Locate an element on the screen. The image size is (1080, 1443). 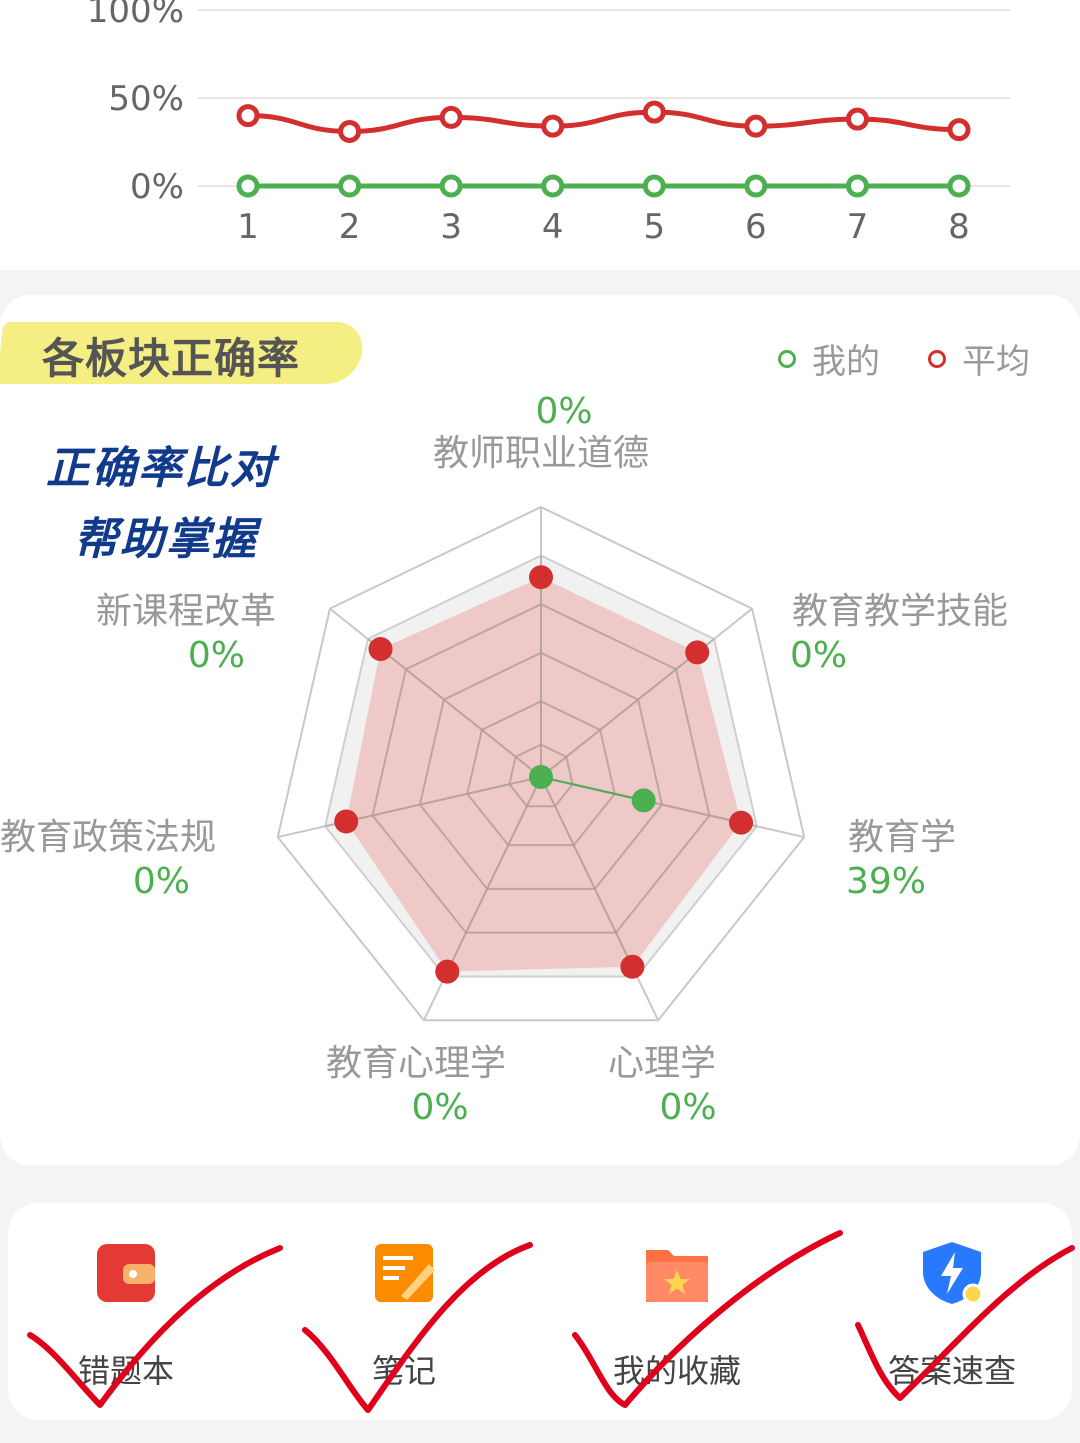
x-tick-label: 3 is located at coordinates (451, 227).